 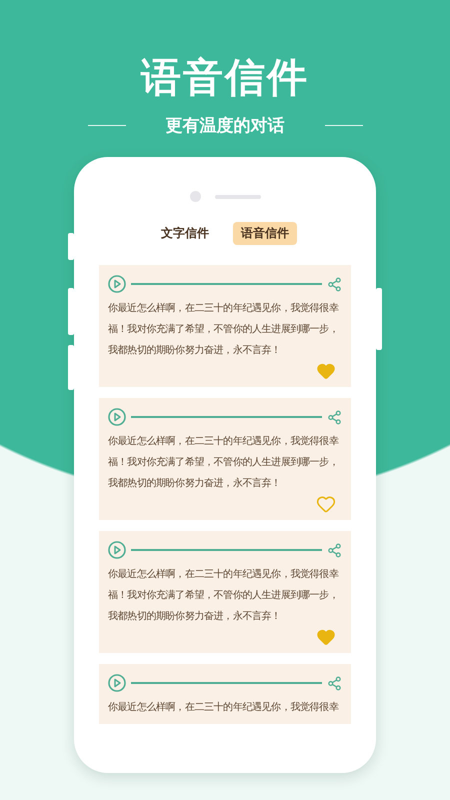 I want to click on page-title: 语音信件, so click(x=225, y=78).